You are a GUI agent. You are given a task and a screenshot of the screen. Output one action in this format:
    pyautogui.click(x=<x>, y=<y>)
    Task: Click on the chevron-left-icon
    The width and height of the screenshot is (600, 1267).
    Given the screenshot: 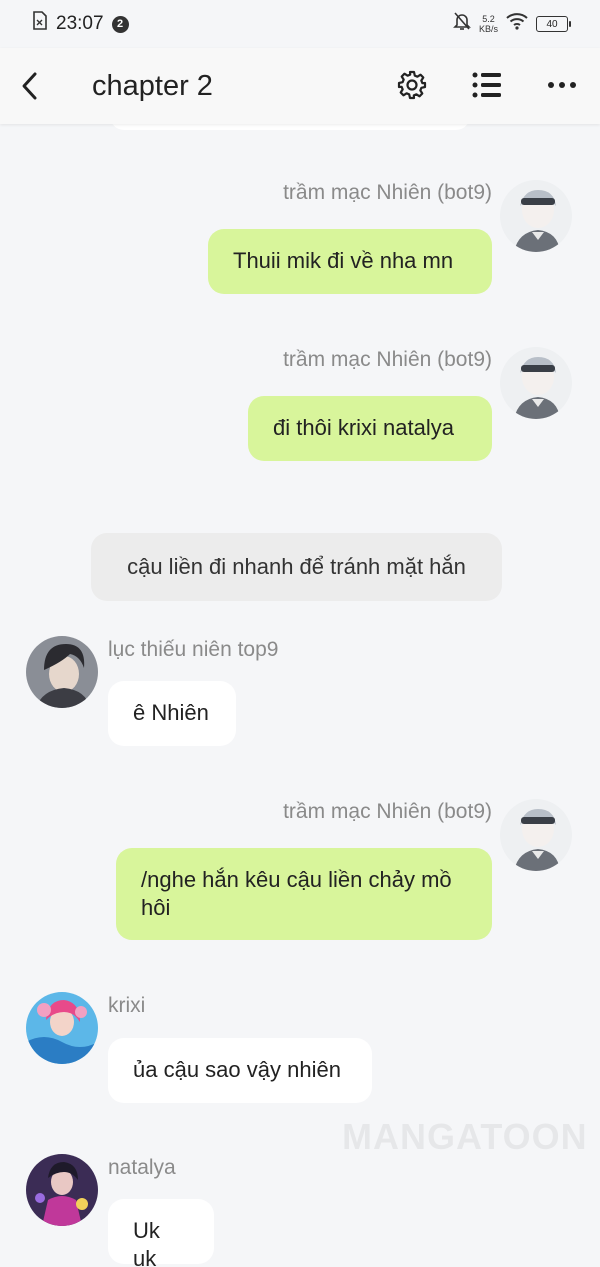 What is the action you would take?
    pyautogui.click(x=29, y=86)
    